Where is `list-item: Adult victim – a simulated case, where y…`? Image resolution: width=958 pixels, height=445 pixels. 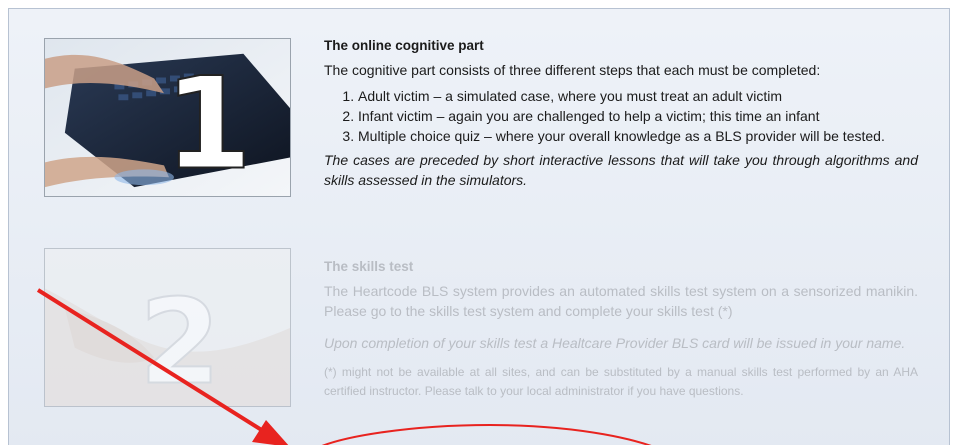 list-item: Adult victim – a simulated case, where y… is located at coordinates (638, 96).